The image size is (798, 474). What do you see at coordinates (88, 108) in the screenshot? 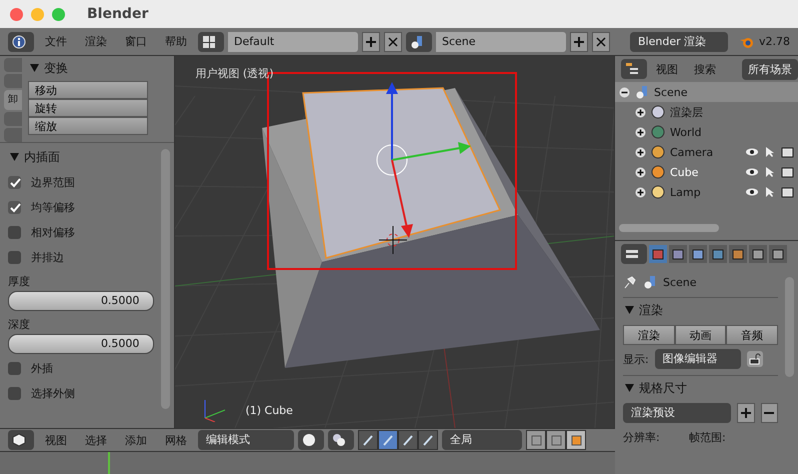
I see `tool-button: 旋转` at bounding box center [88, 108].